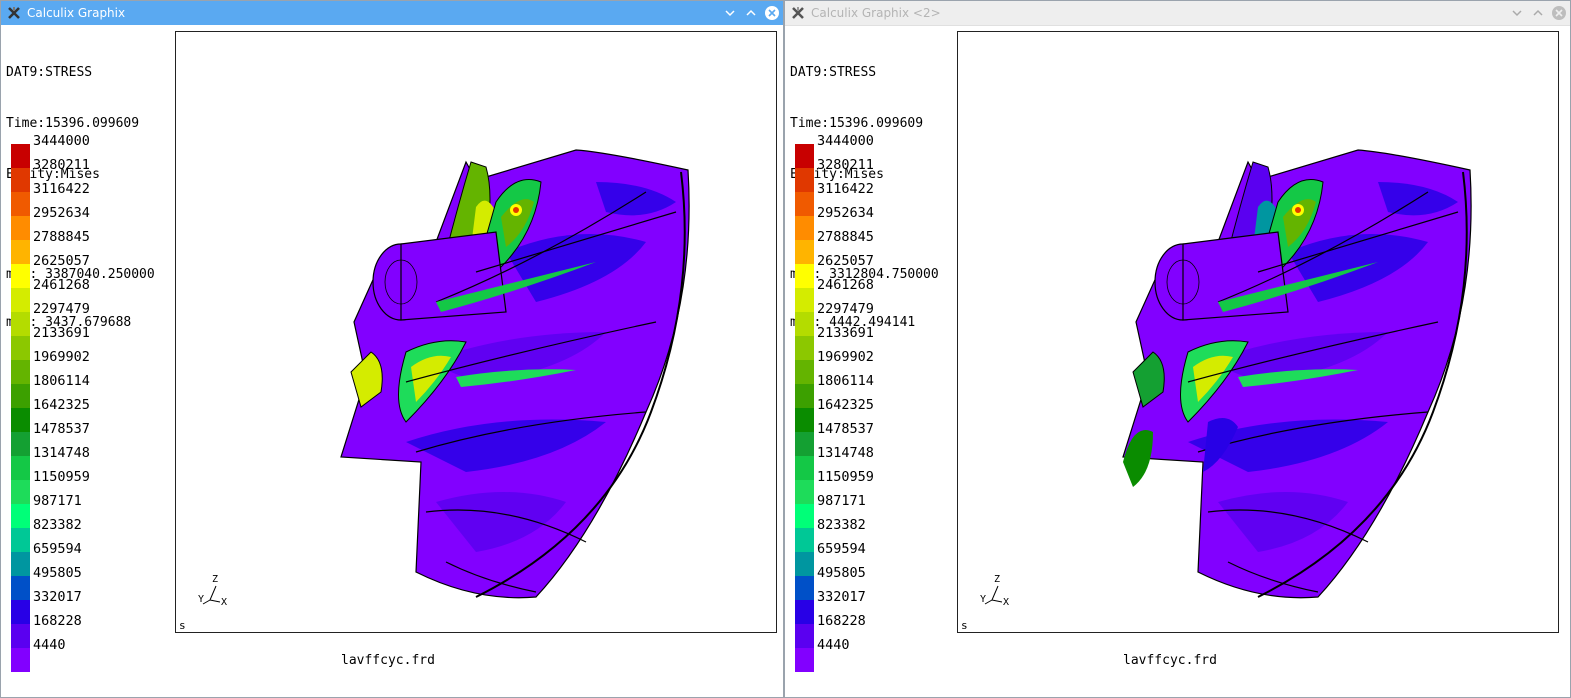  I want to click on axis-triad: Z Y X, so click(218, 592).